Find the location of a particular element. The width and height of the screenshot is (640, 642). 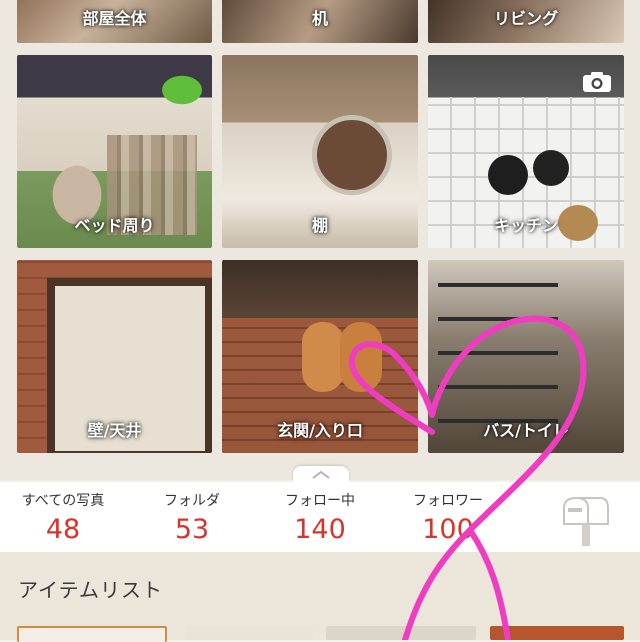

stat-following: フォロー中 140 is located at coordinates (320, 517).